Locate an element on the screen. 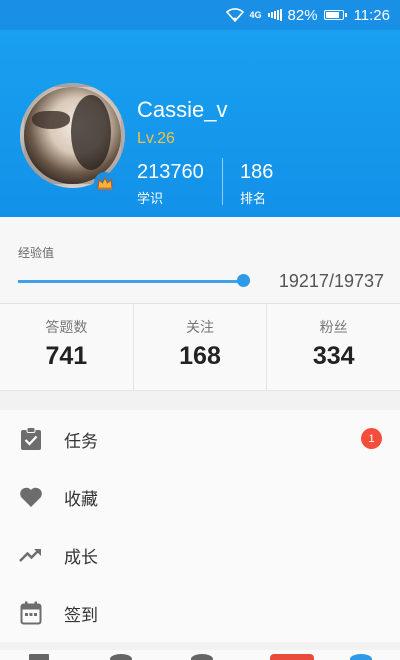 Image resolution: width=400 pixels, height=660 pixels. followers-count-value: 334 is located at coordinates (333, 356).